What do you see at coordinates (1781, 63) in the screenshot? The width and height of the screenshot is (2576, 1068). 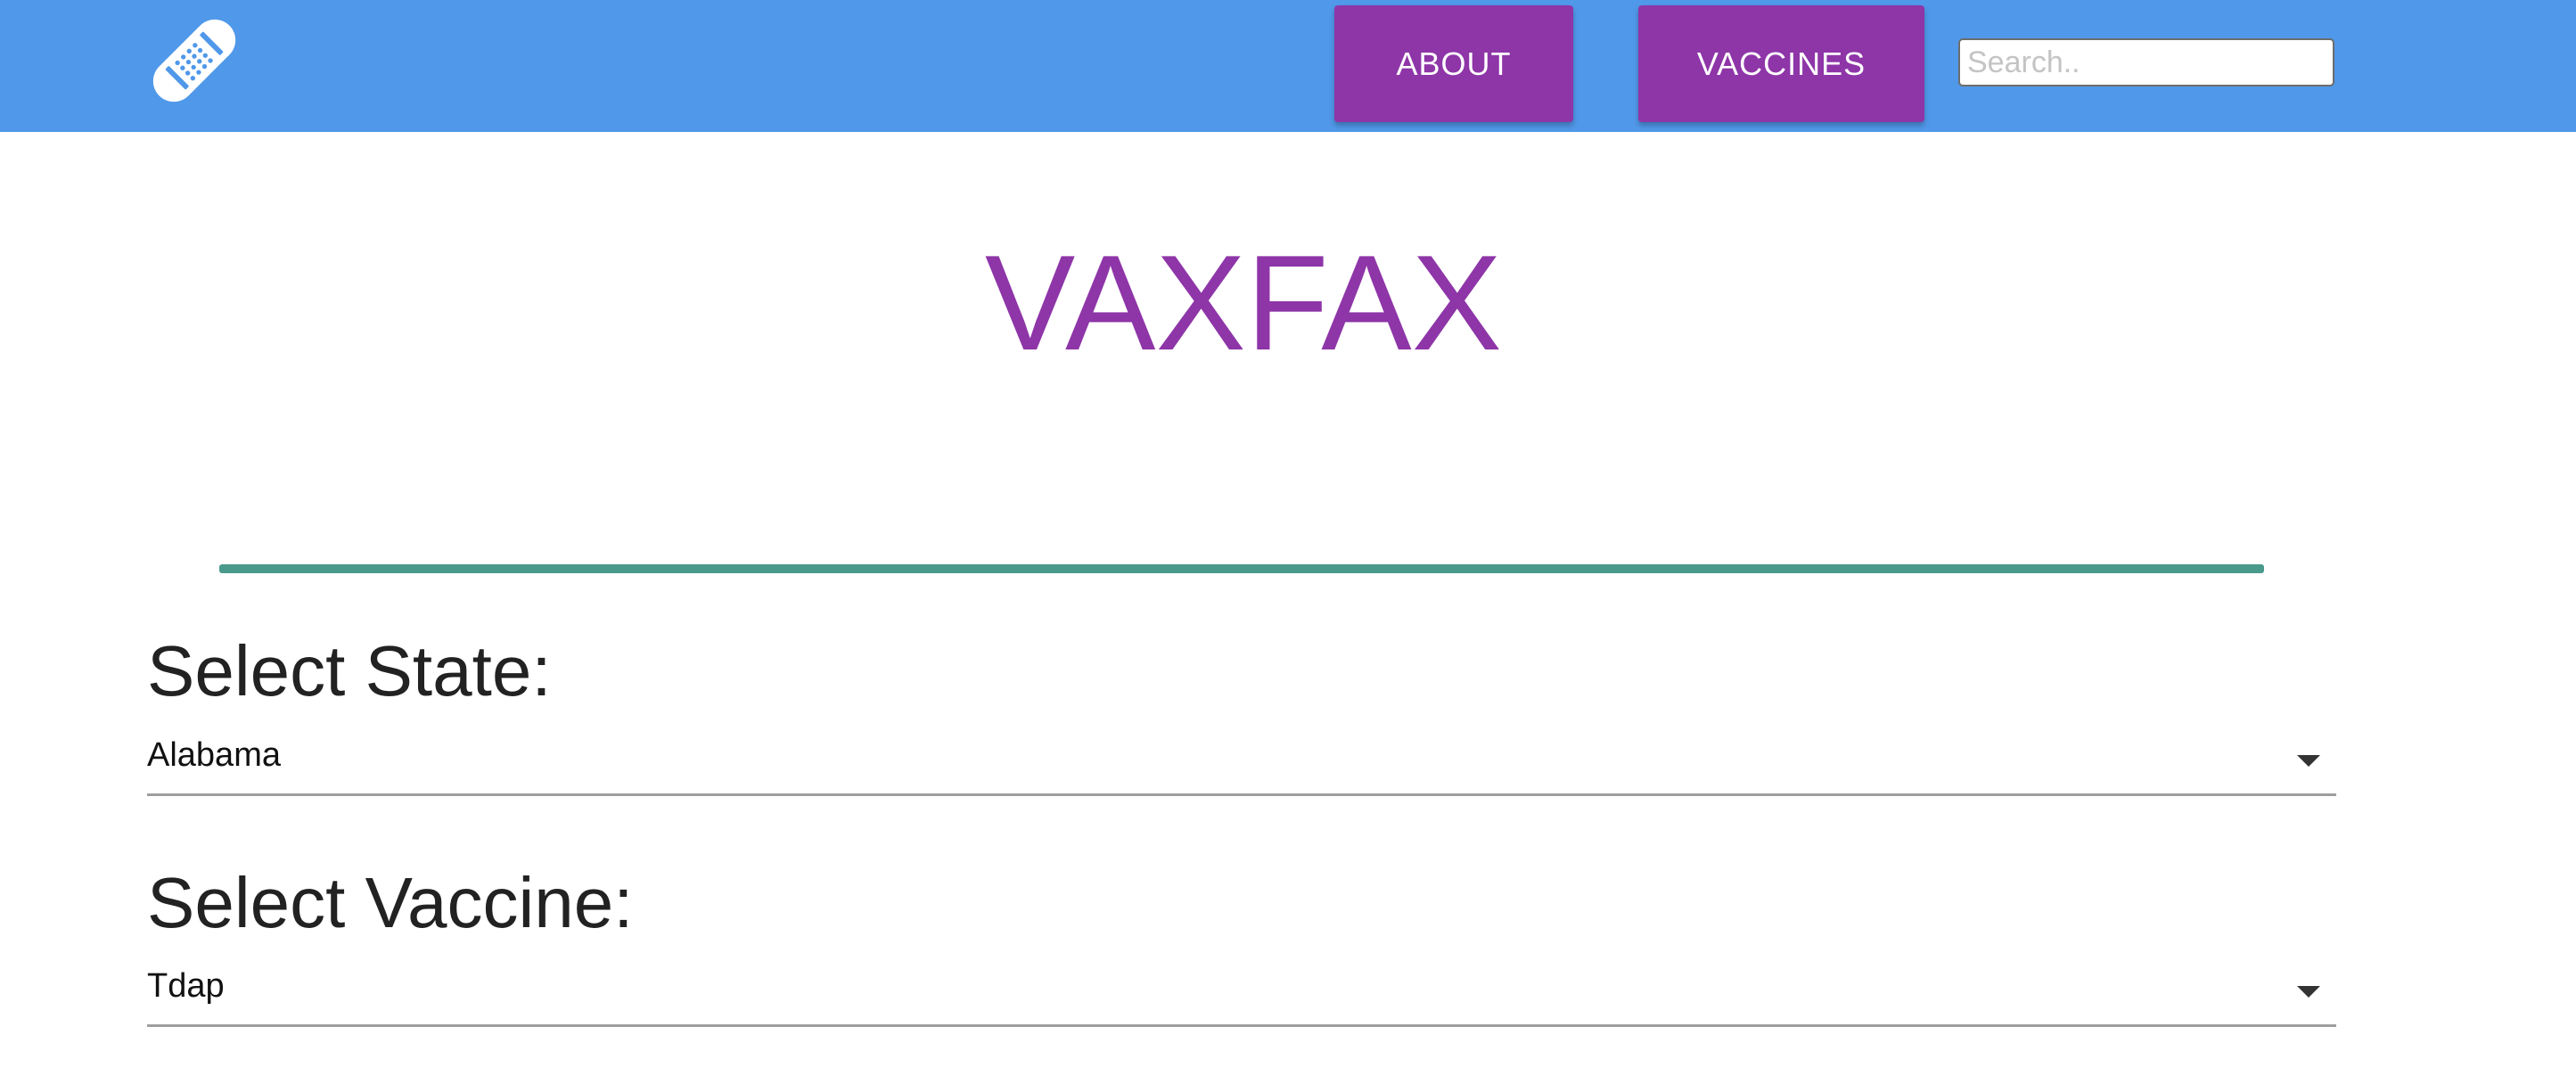 I see `vaccines-button: VACCINES` at bounding box center [1781, 63].